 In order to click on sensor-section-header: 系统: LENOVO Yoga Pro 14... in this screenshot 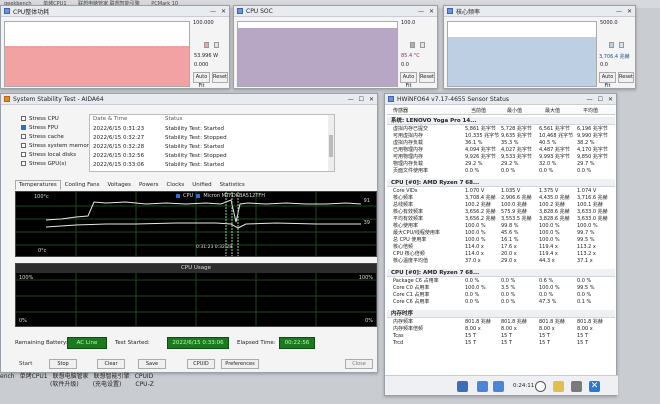, I will do `click(501, 121)`.